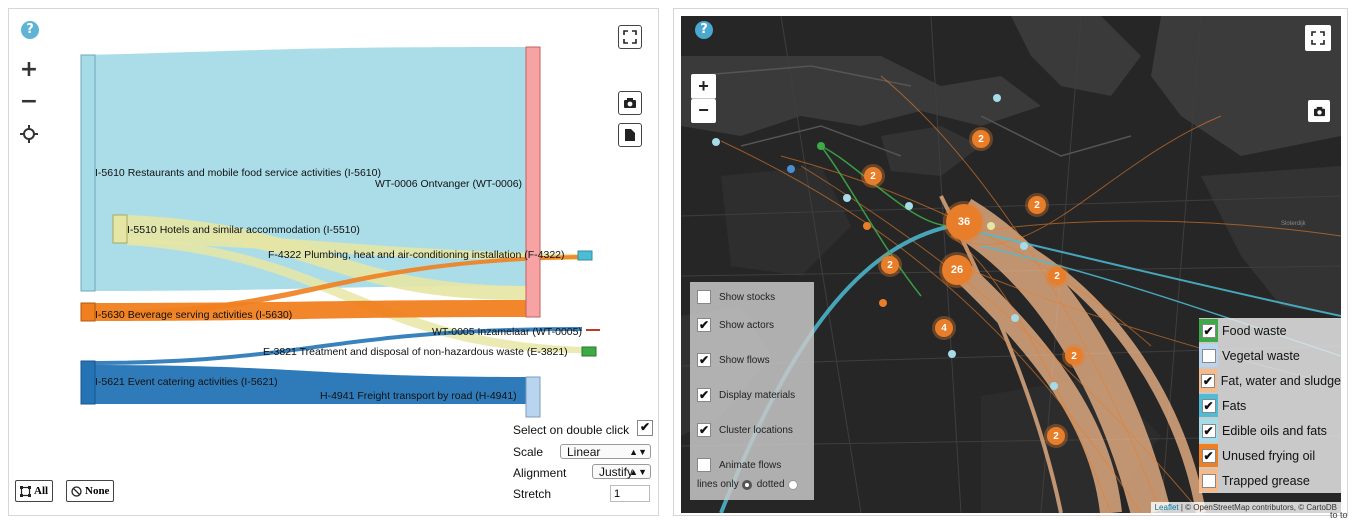 The image size is (1362, 520). What do you see at coordinates (507, 332) in the screenshot?
I see `node-label-inzamelaar: WT-0005 Inzamelaar (WT-0005)` at bounding box center [507, 332].